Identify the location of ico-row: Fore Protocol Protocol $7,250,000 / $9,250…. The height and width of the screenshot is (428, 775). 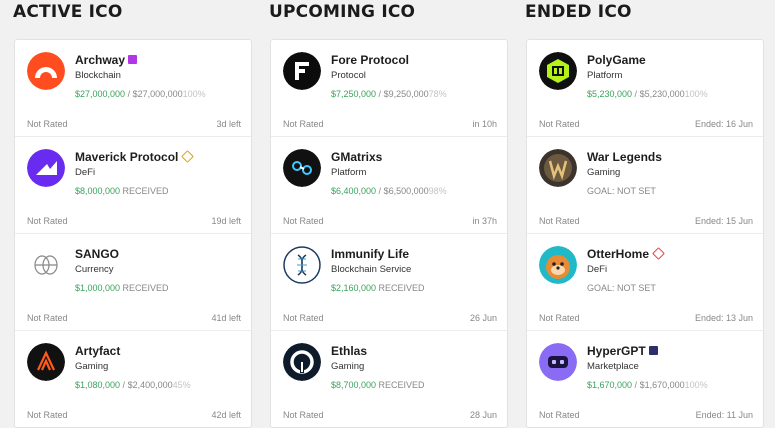
(389, 88).